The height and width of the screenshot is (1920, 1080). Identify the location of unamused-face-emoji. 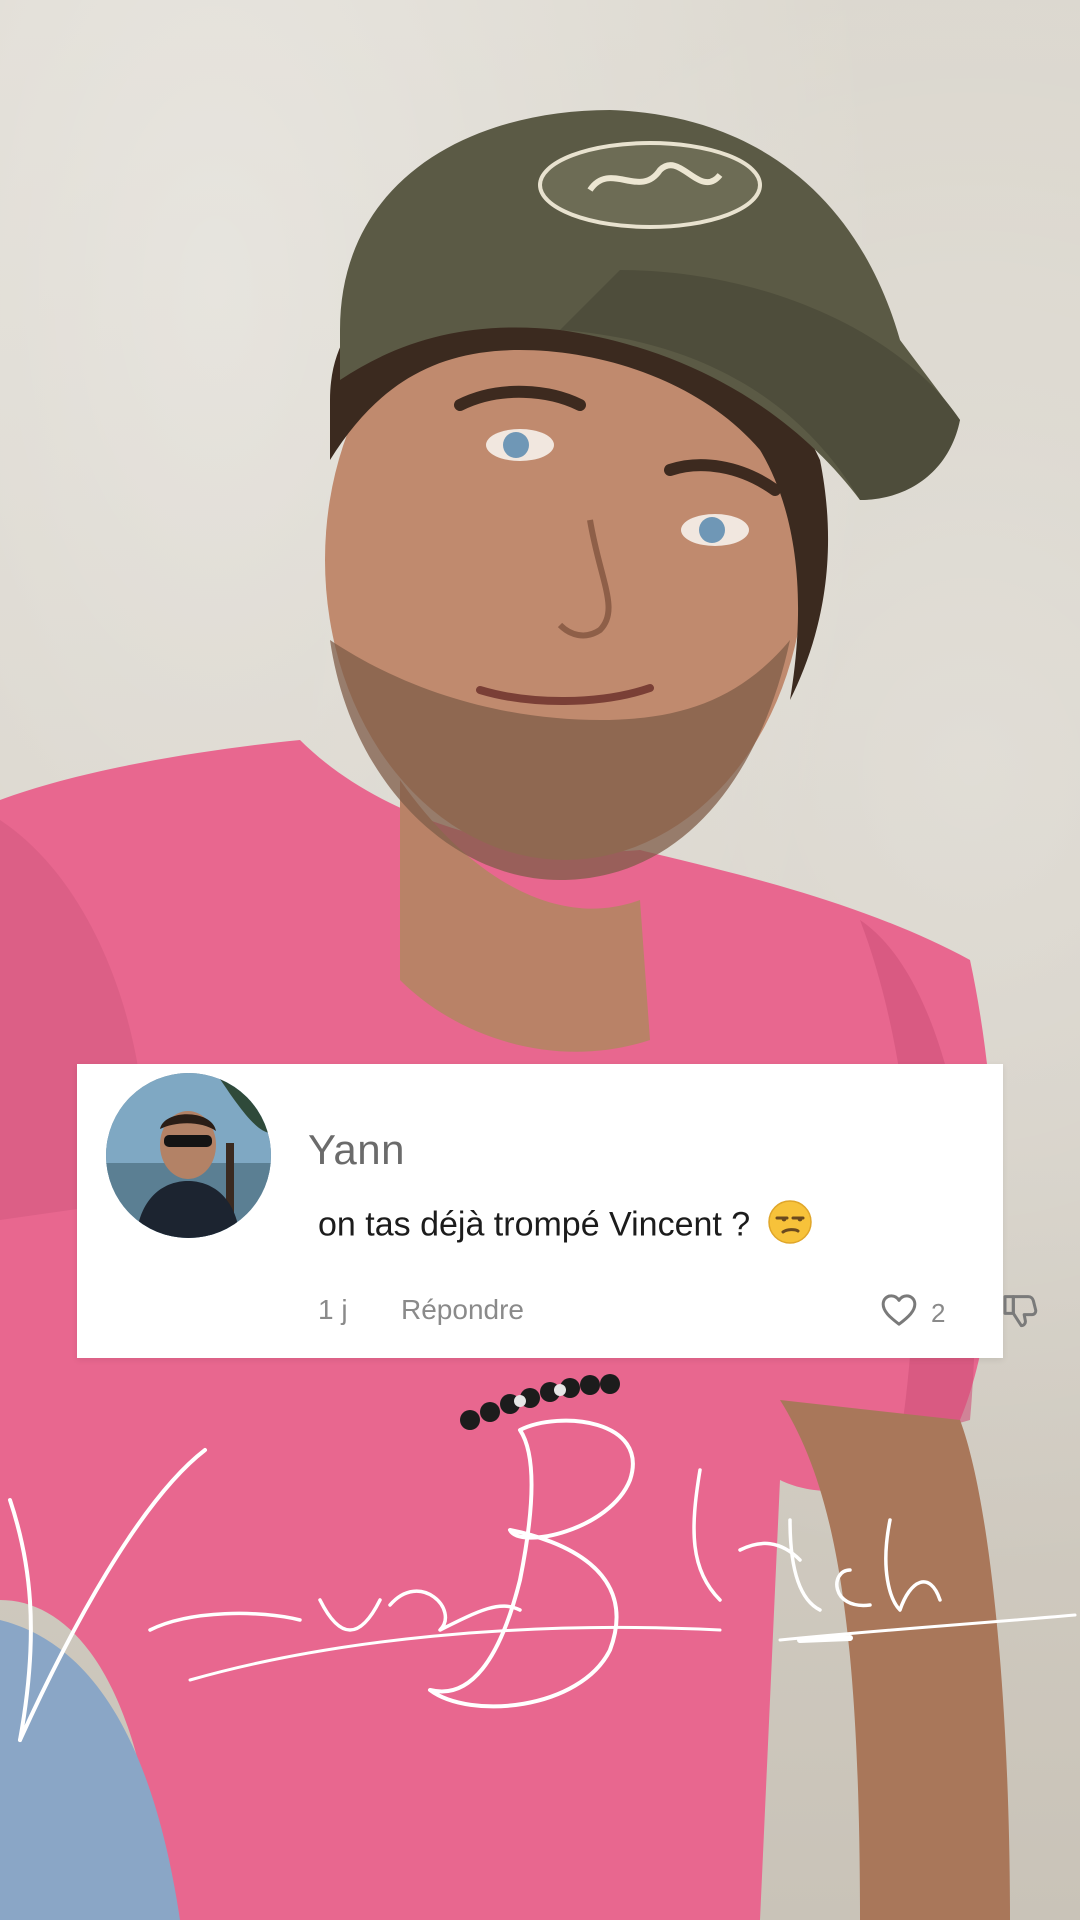
(789, 1226).